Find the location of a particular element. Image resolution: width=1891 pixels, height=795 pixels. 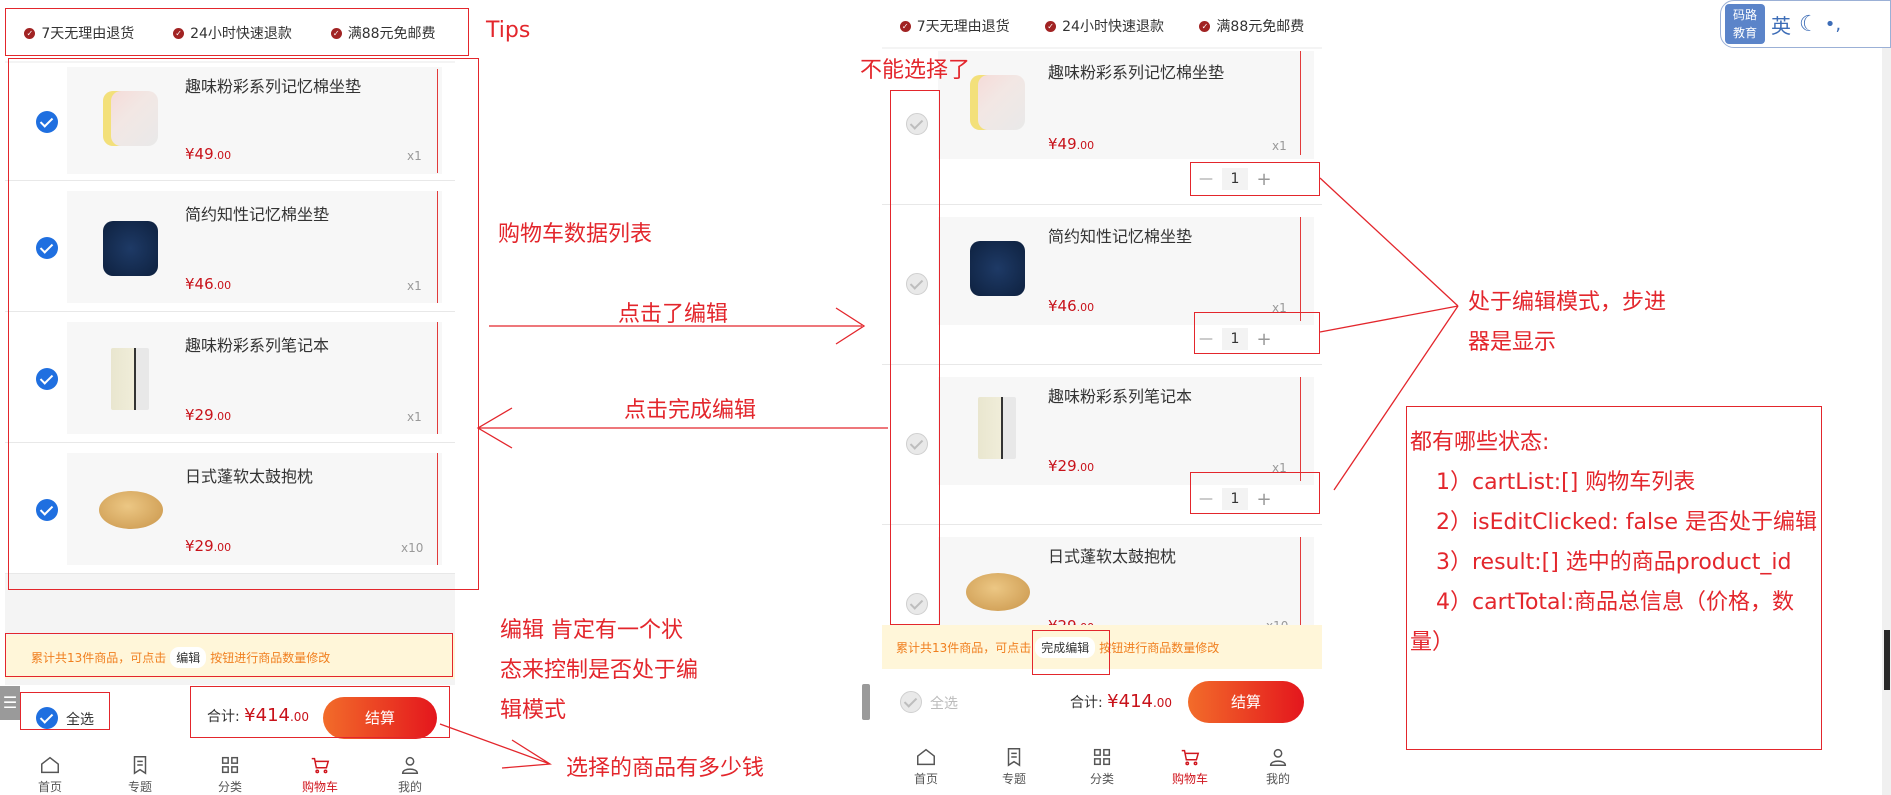

annotation-stepper-mode-1: 处于编辑模式，步进 is located at coordinates (1567, 302).